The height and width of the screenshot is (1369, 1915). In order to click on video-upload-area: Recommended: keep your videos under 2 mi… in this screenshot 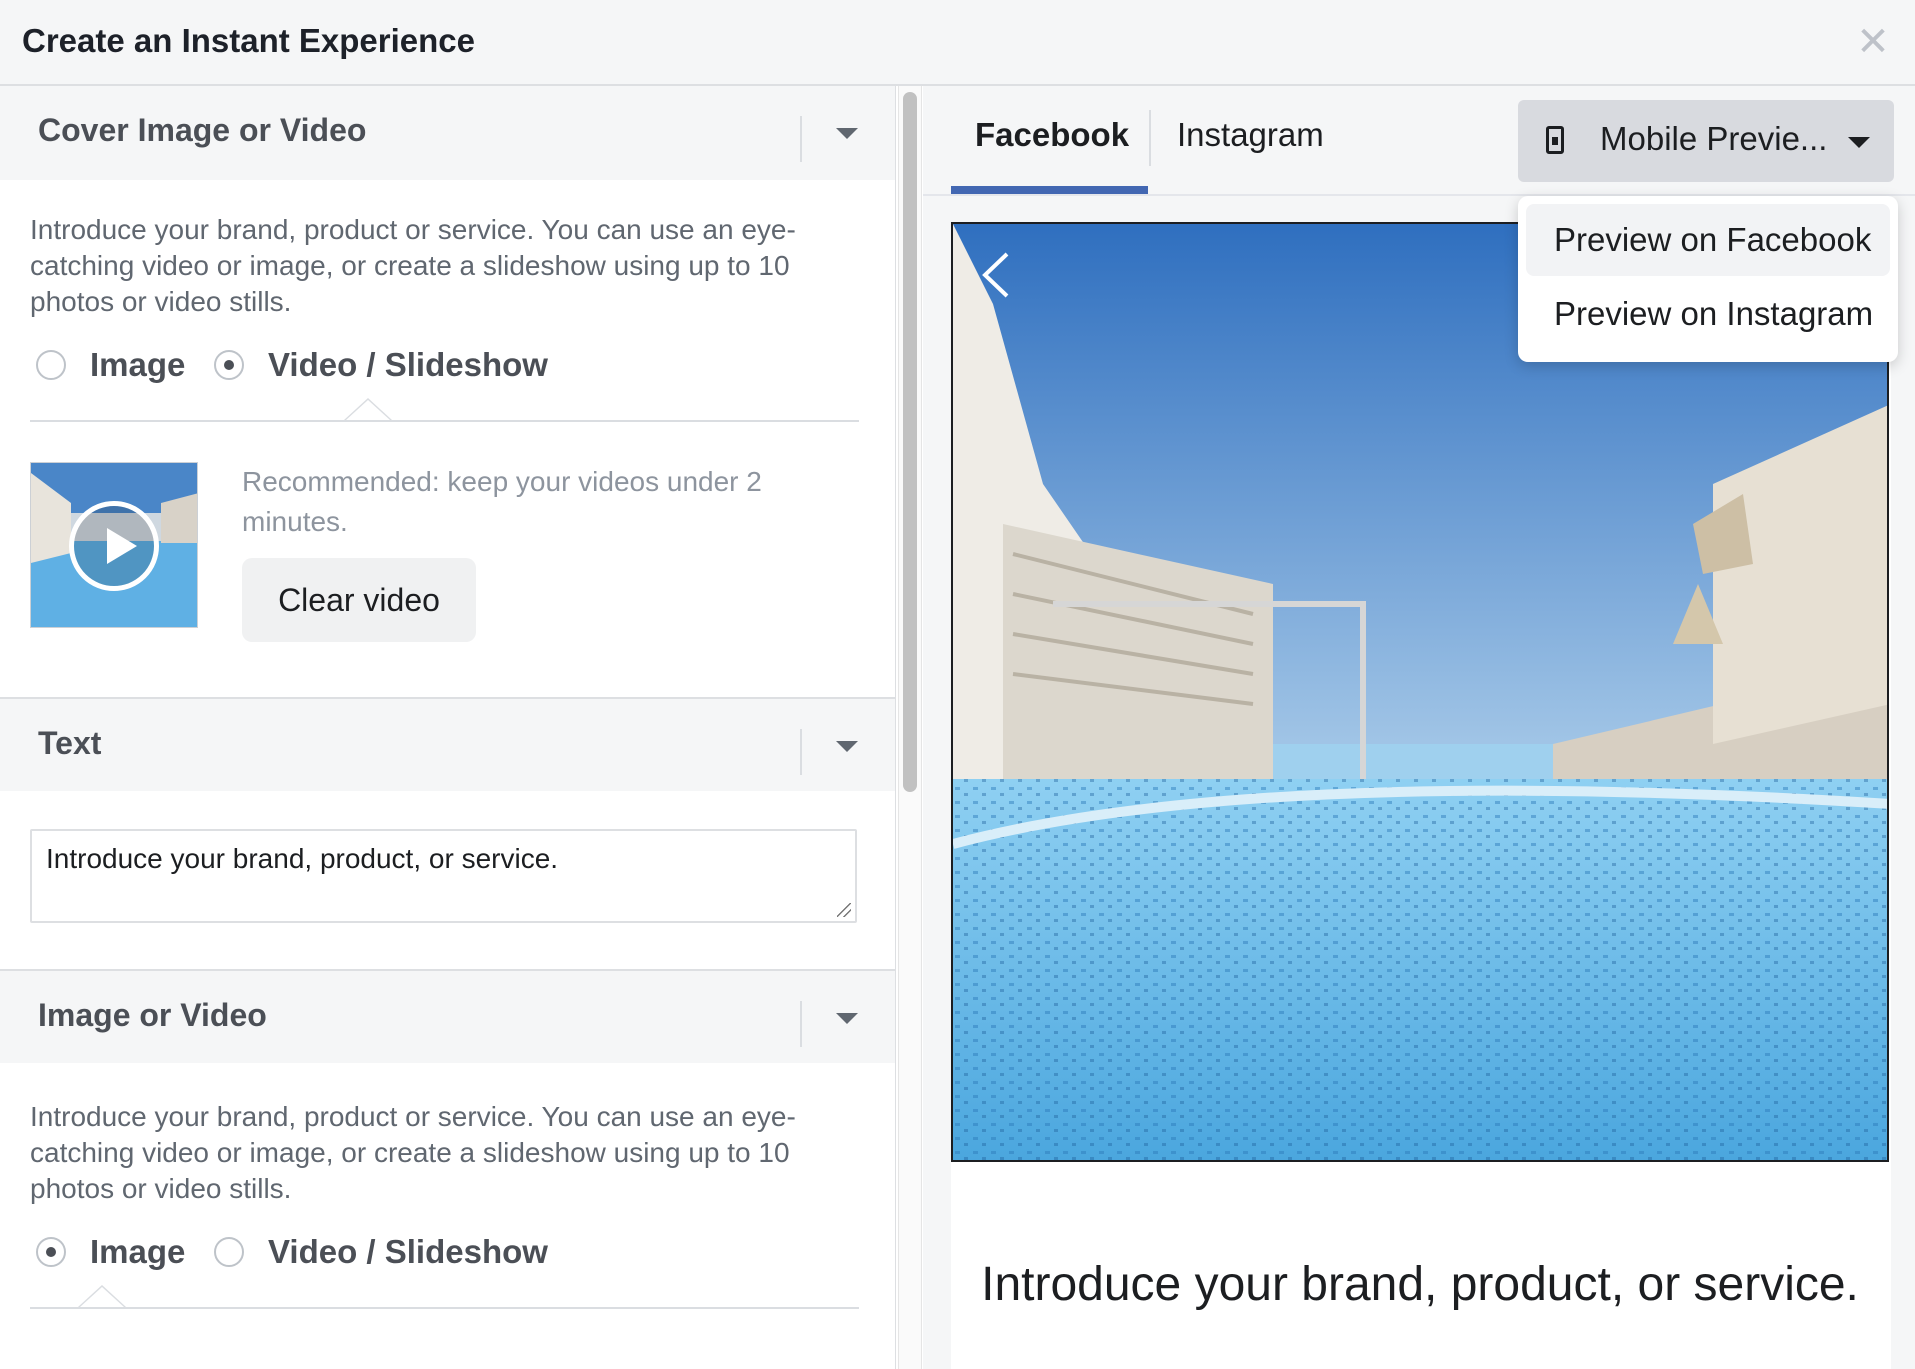, I will do `click(447, 579)`.